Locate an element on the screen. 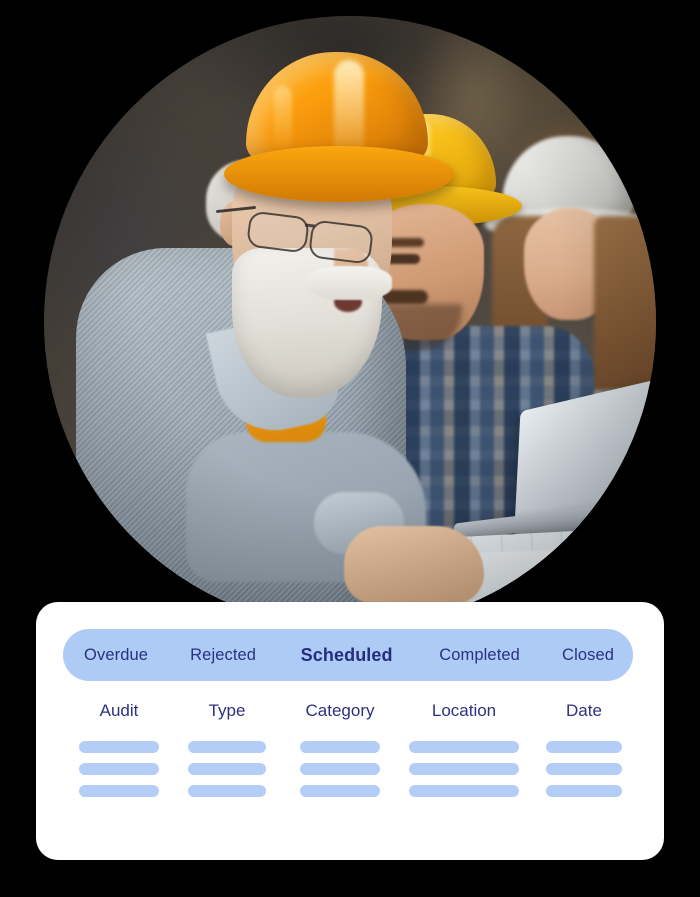 Image resolution: width=700 pixels, height=897 pixels. audit-table: Audit Type Category Location Date is located at coordinates (352, 751).